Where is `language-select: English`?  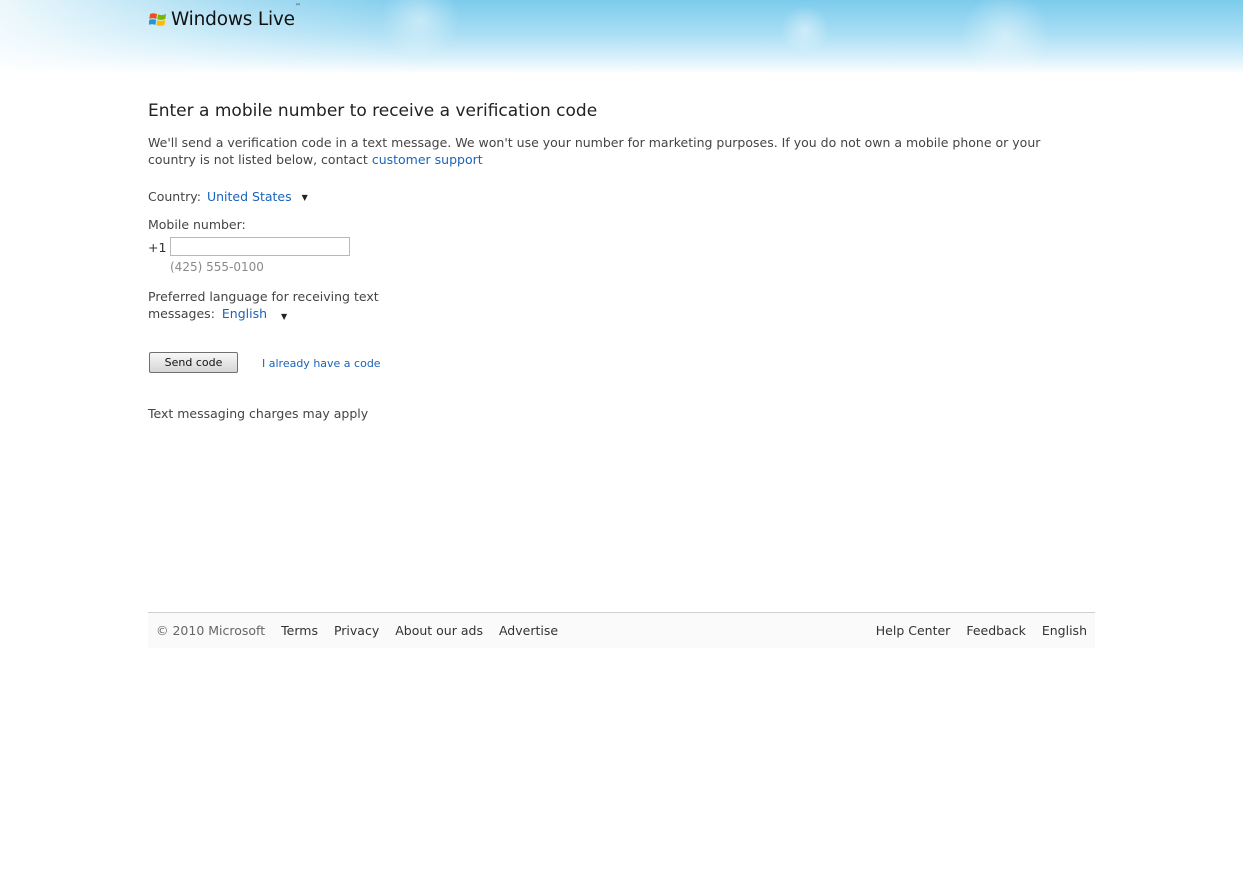
language-select: English is located at coordinates (244, 313).